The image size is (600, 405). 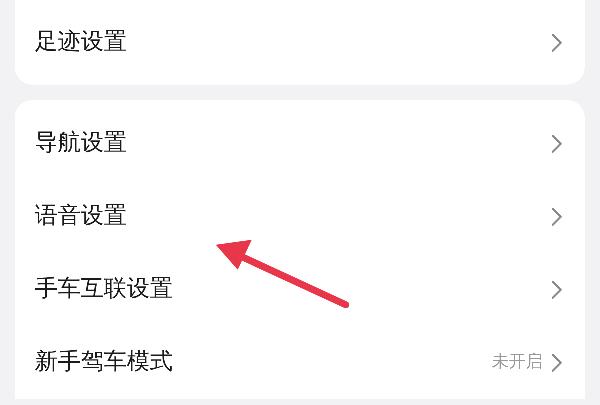 What do you see at coordinates (517, 362) in the screenshot?
I see `row-value: 未开启` at bounding box center [517, 362].